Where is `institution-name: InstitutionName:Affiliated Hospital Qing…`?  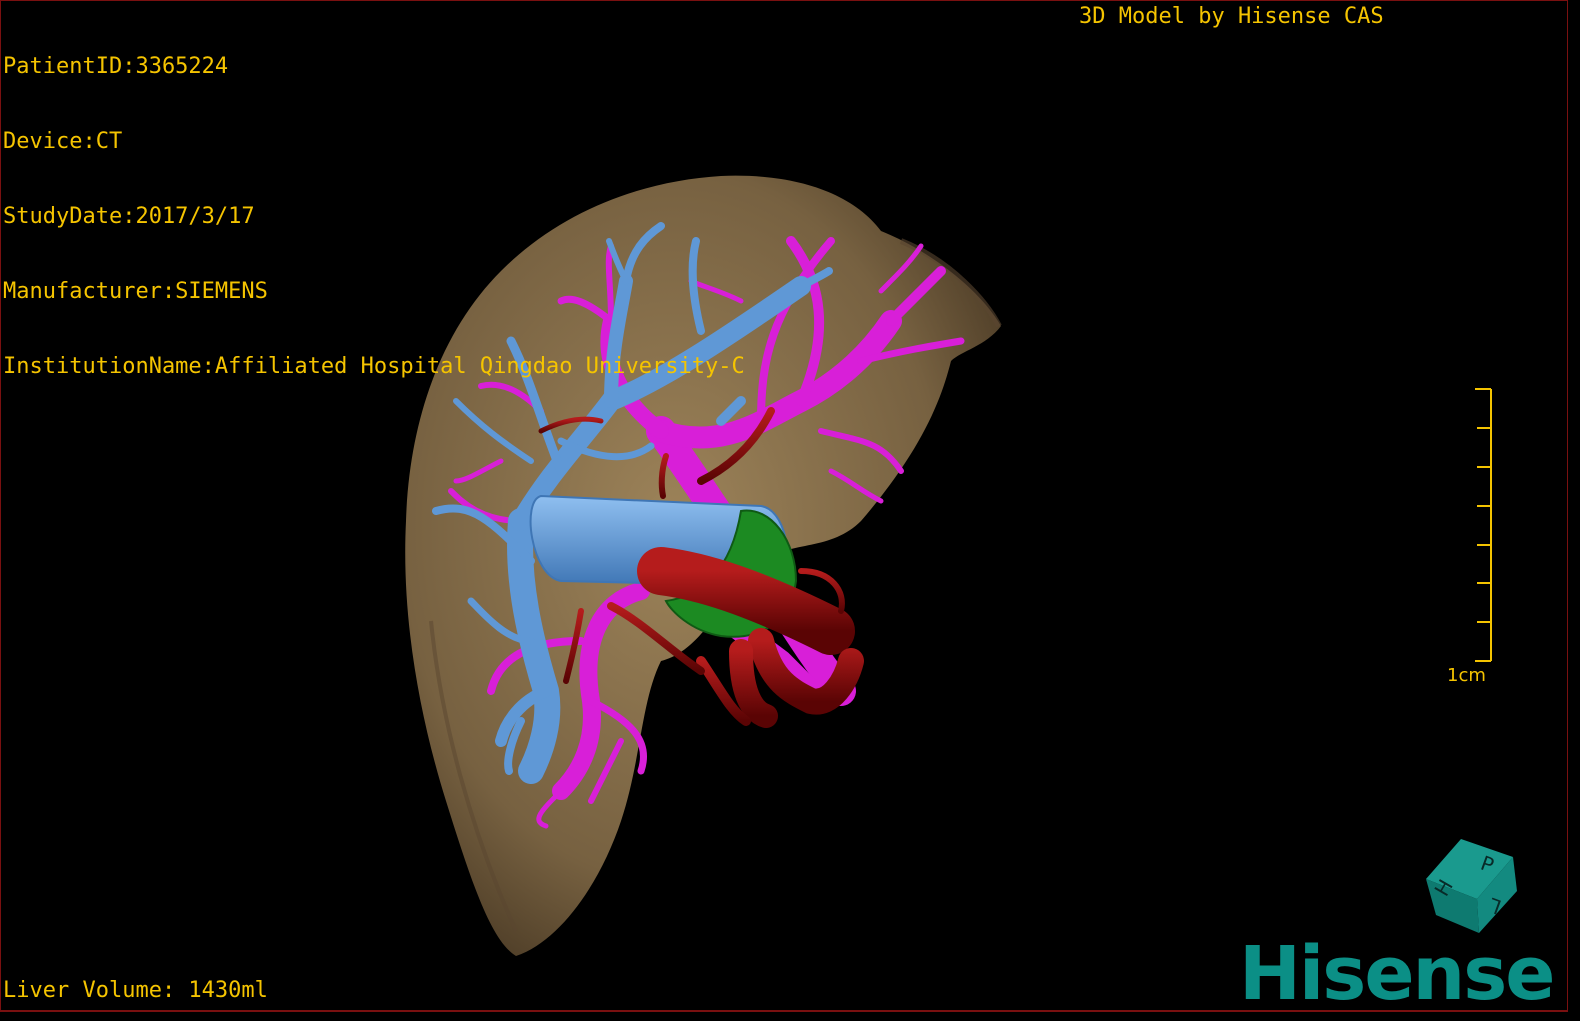 institution-name: InstitutionName:Affiliated Hospital Qing… is located at coordinates (374, 366).